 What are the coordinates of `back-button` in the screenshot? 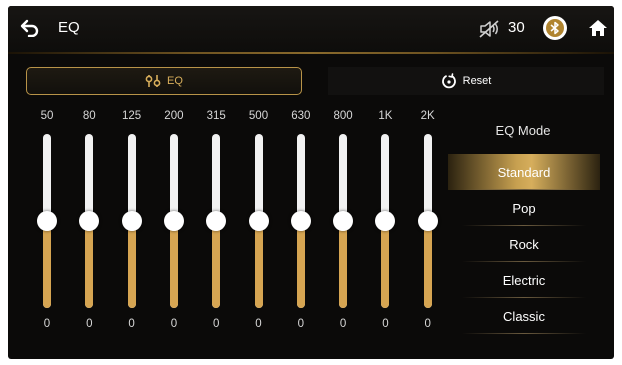 It's located at (30, 28).